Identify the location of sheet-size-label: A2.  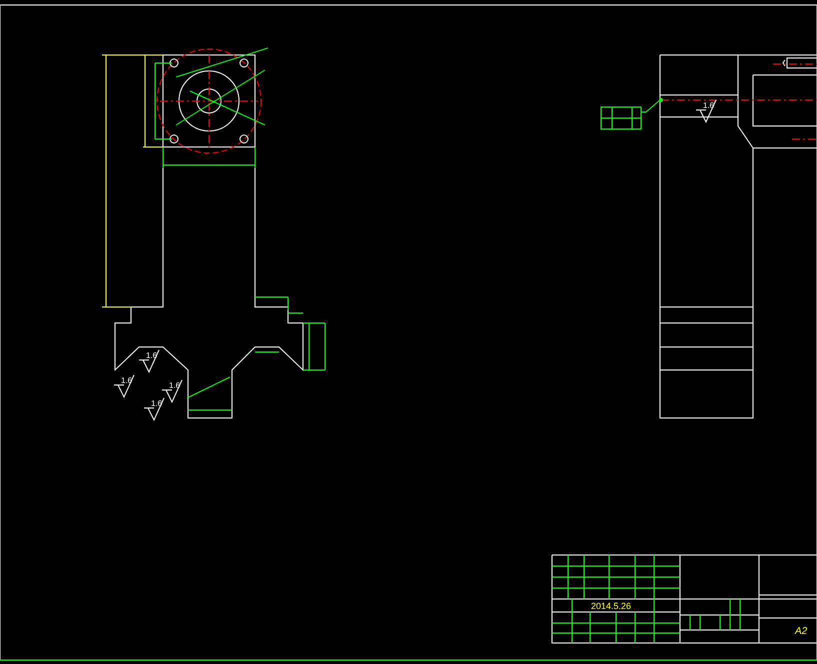
(801, 631).